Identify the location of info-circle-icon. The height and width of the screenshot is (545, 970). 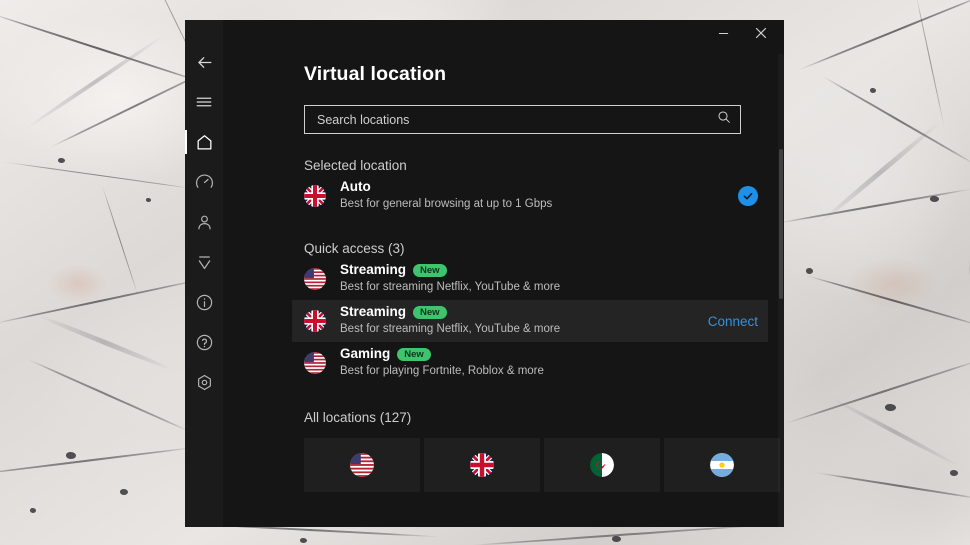
(204, 302).